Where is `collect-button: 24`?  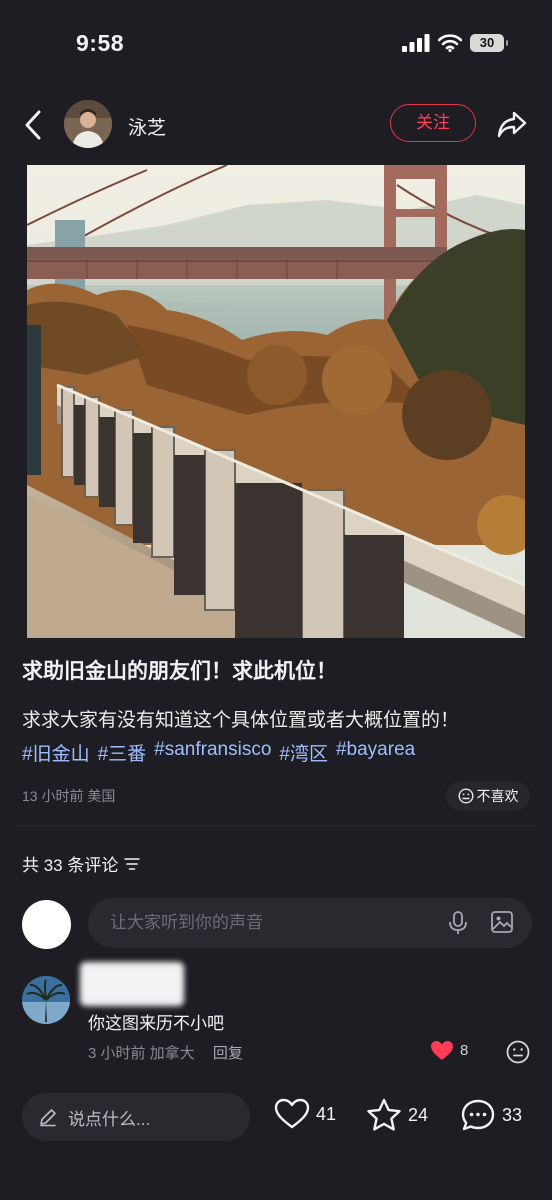
collect-button: 24 is located at coordinates (397, 1115).